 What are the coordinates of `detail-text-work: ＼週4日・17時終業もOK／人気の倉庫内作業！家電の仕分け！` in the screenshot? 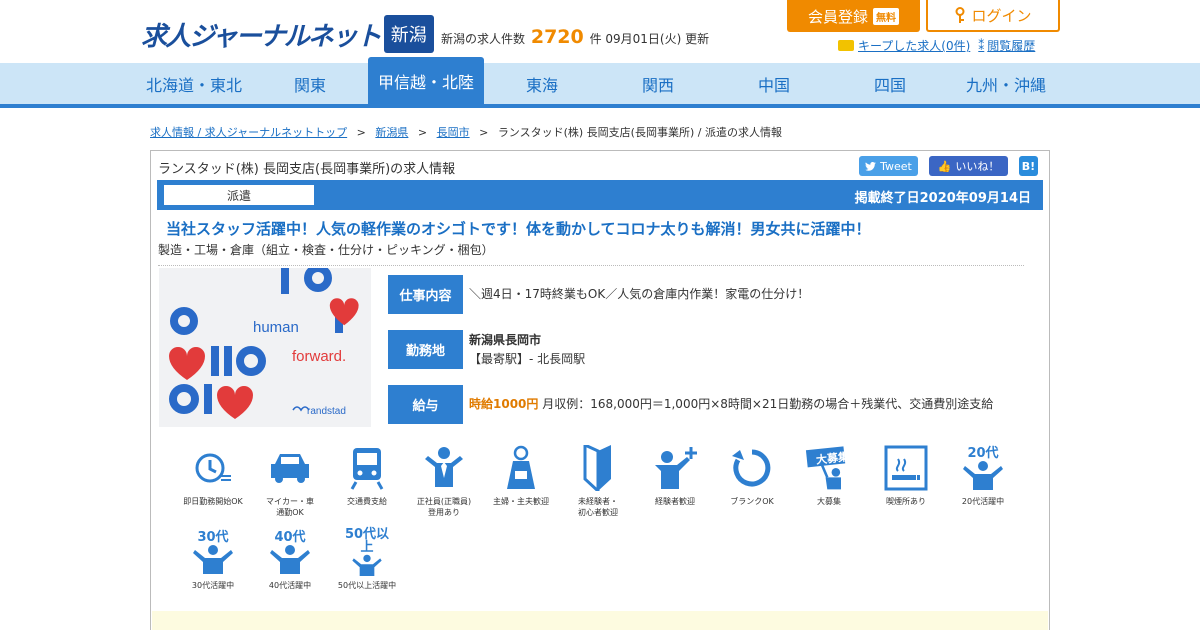 It's located at (639, 294).